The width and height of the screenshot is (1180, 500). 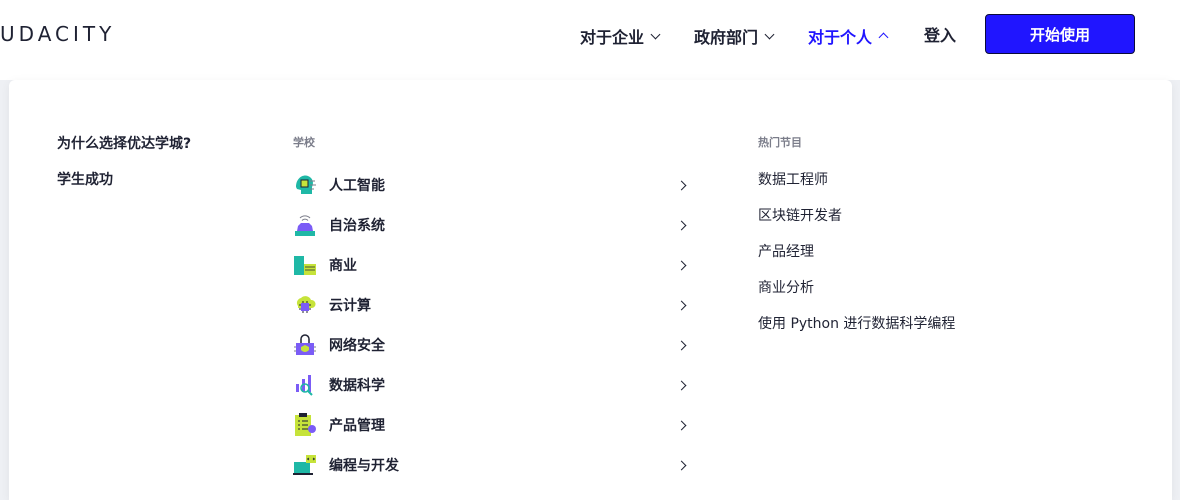 I want to click on program-link-product-manager: 产品经理, so click(x=786, y=251).